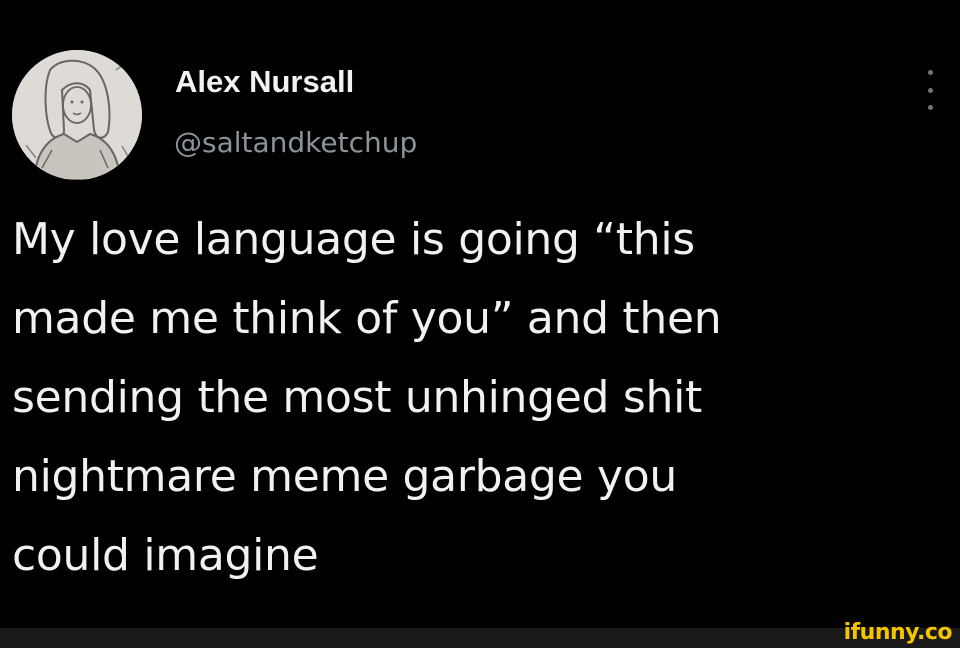 The image size is (960, 648). What do you see at coordinates (357, 397) in the screenshot?
I see `tweet-text-line: sending the most unhinged shit` at bounding box center [357, 397].